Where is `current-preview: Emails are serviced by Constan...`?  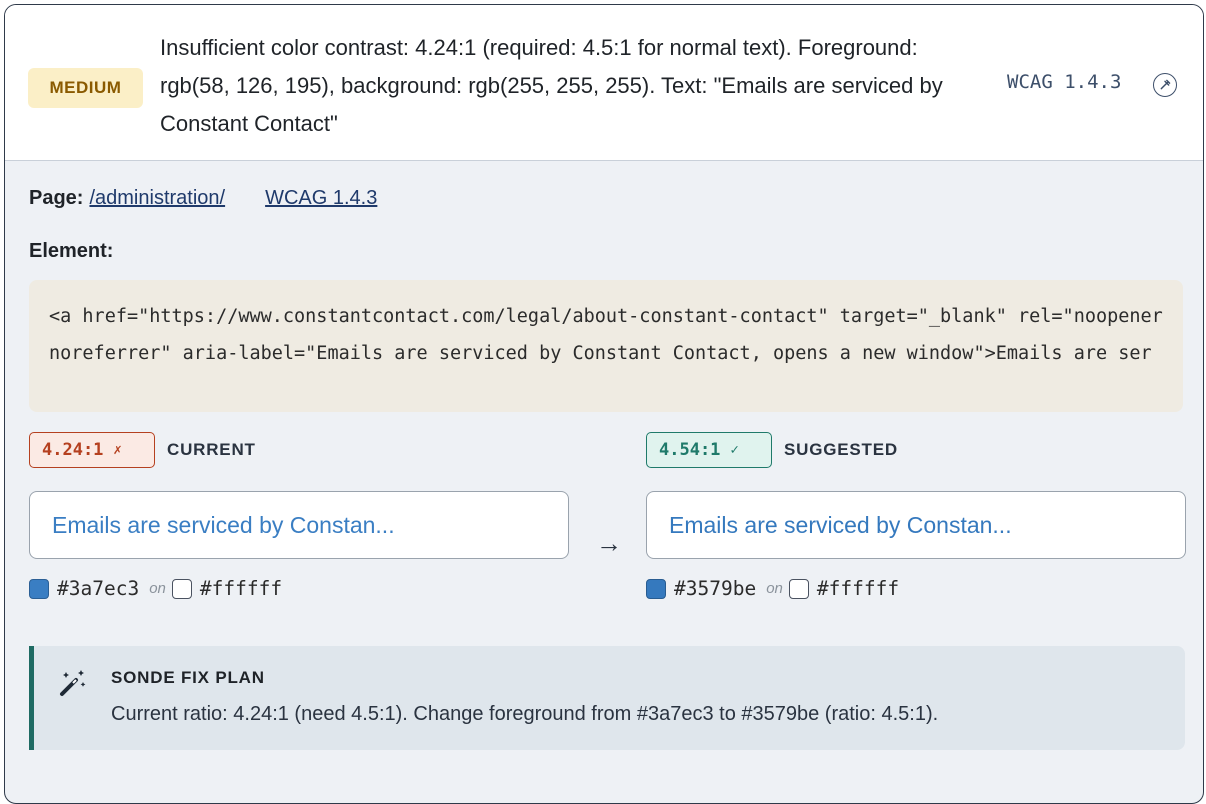 current-preview: Emails are serviced by Constan... is located at coordinates (299, 525).